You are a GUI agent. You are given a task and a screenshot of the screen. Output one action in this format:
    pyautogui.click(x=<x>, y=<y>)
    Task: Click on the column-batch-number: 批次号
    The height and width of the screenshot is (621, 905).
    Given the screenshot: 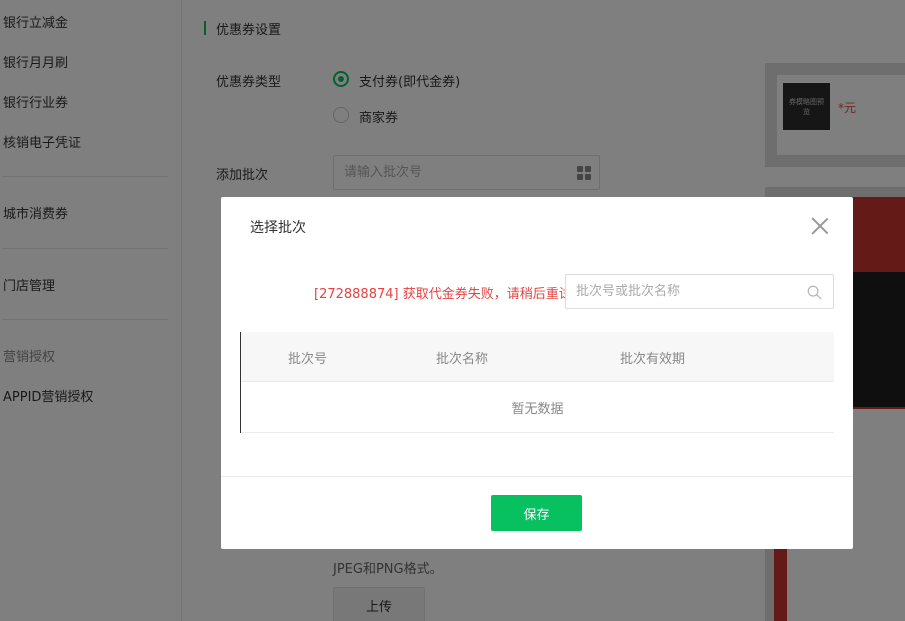 What is the action you would take?
    pyautogui.click(x=308, y=359)
    